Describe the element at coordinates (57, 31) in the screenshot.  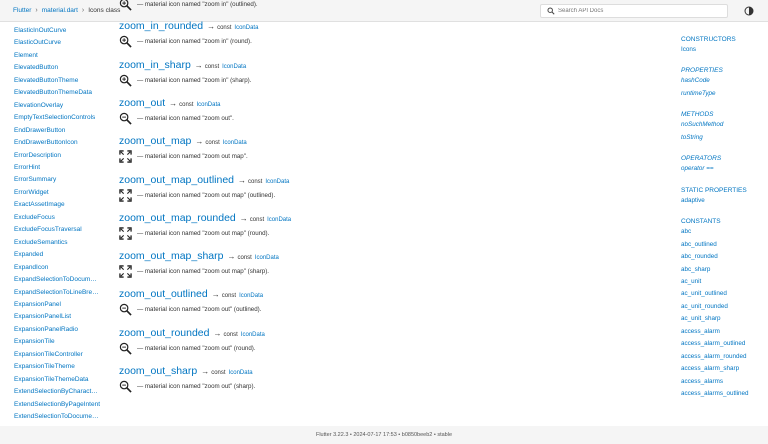
I see `sidebar-item: ElasticInOutCurve` at that location.